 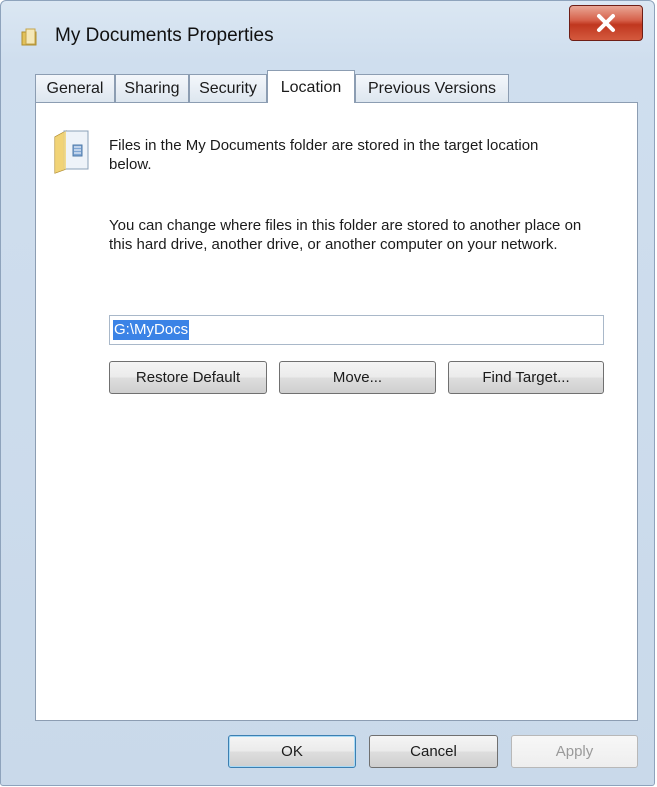 I want to click on restore-default-button: Restore Default, so click(x=188, y=377).